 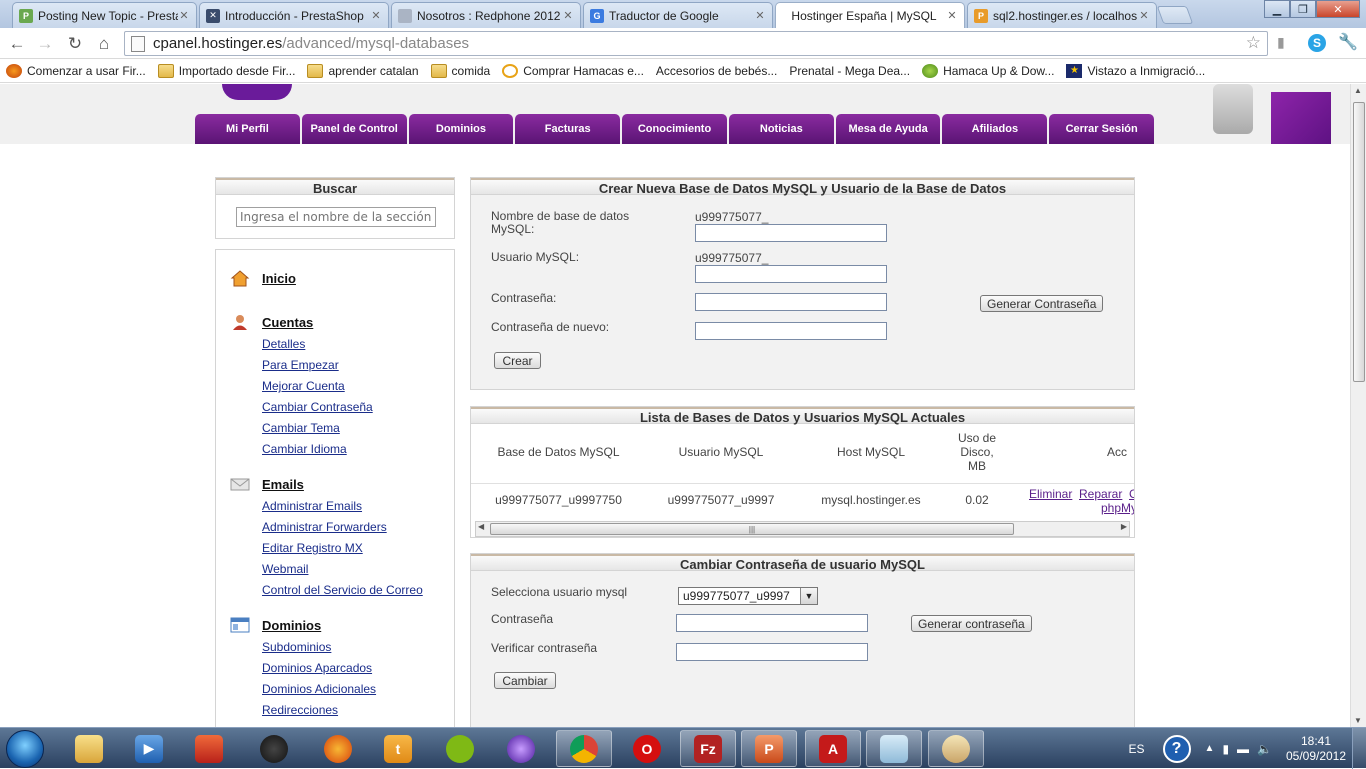 What do you see at coordinates (748, 596) in the screenshot?
I see `user-select: u999775077_u9997 ▼` at bounding box center [748, 596].